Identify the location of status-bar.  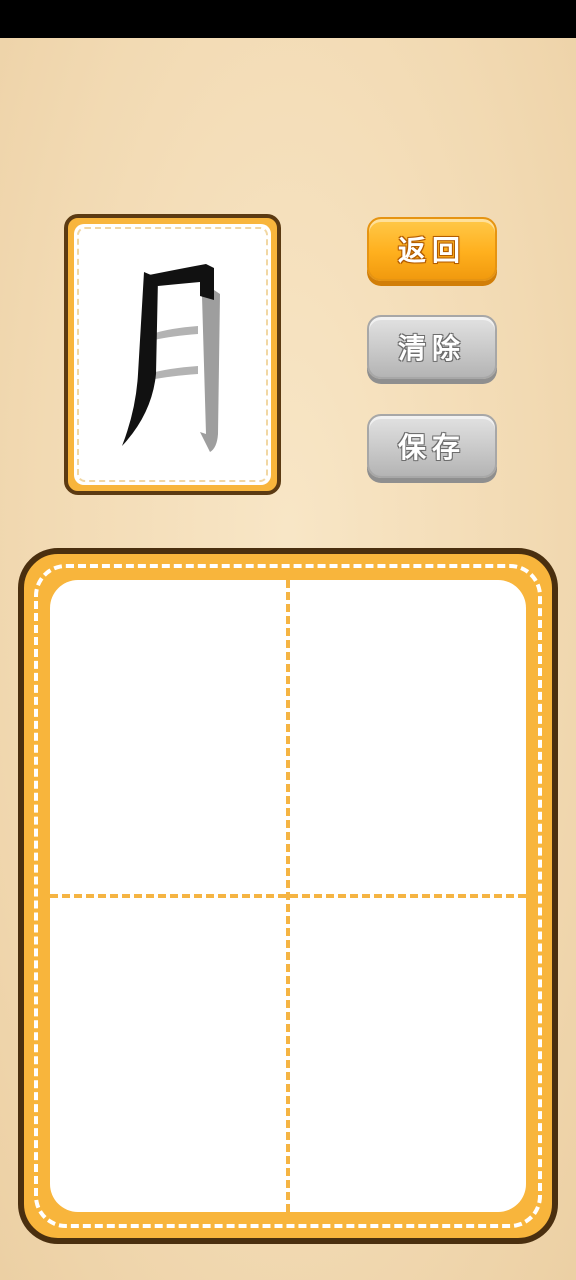
(288, 19).